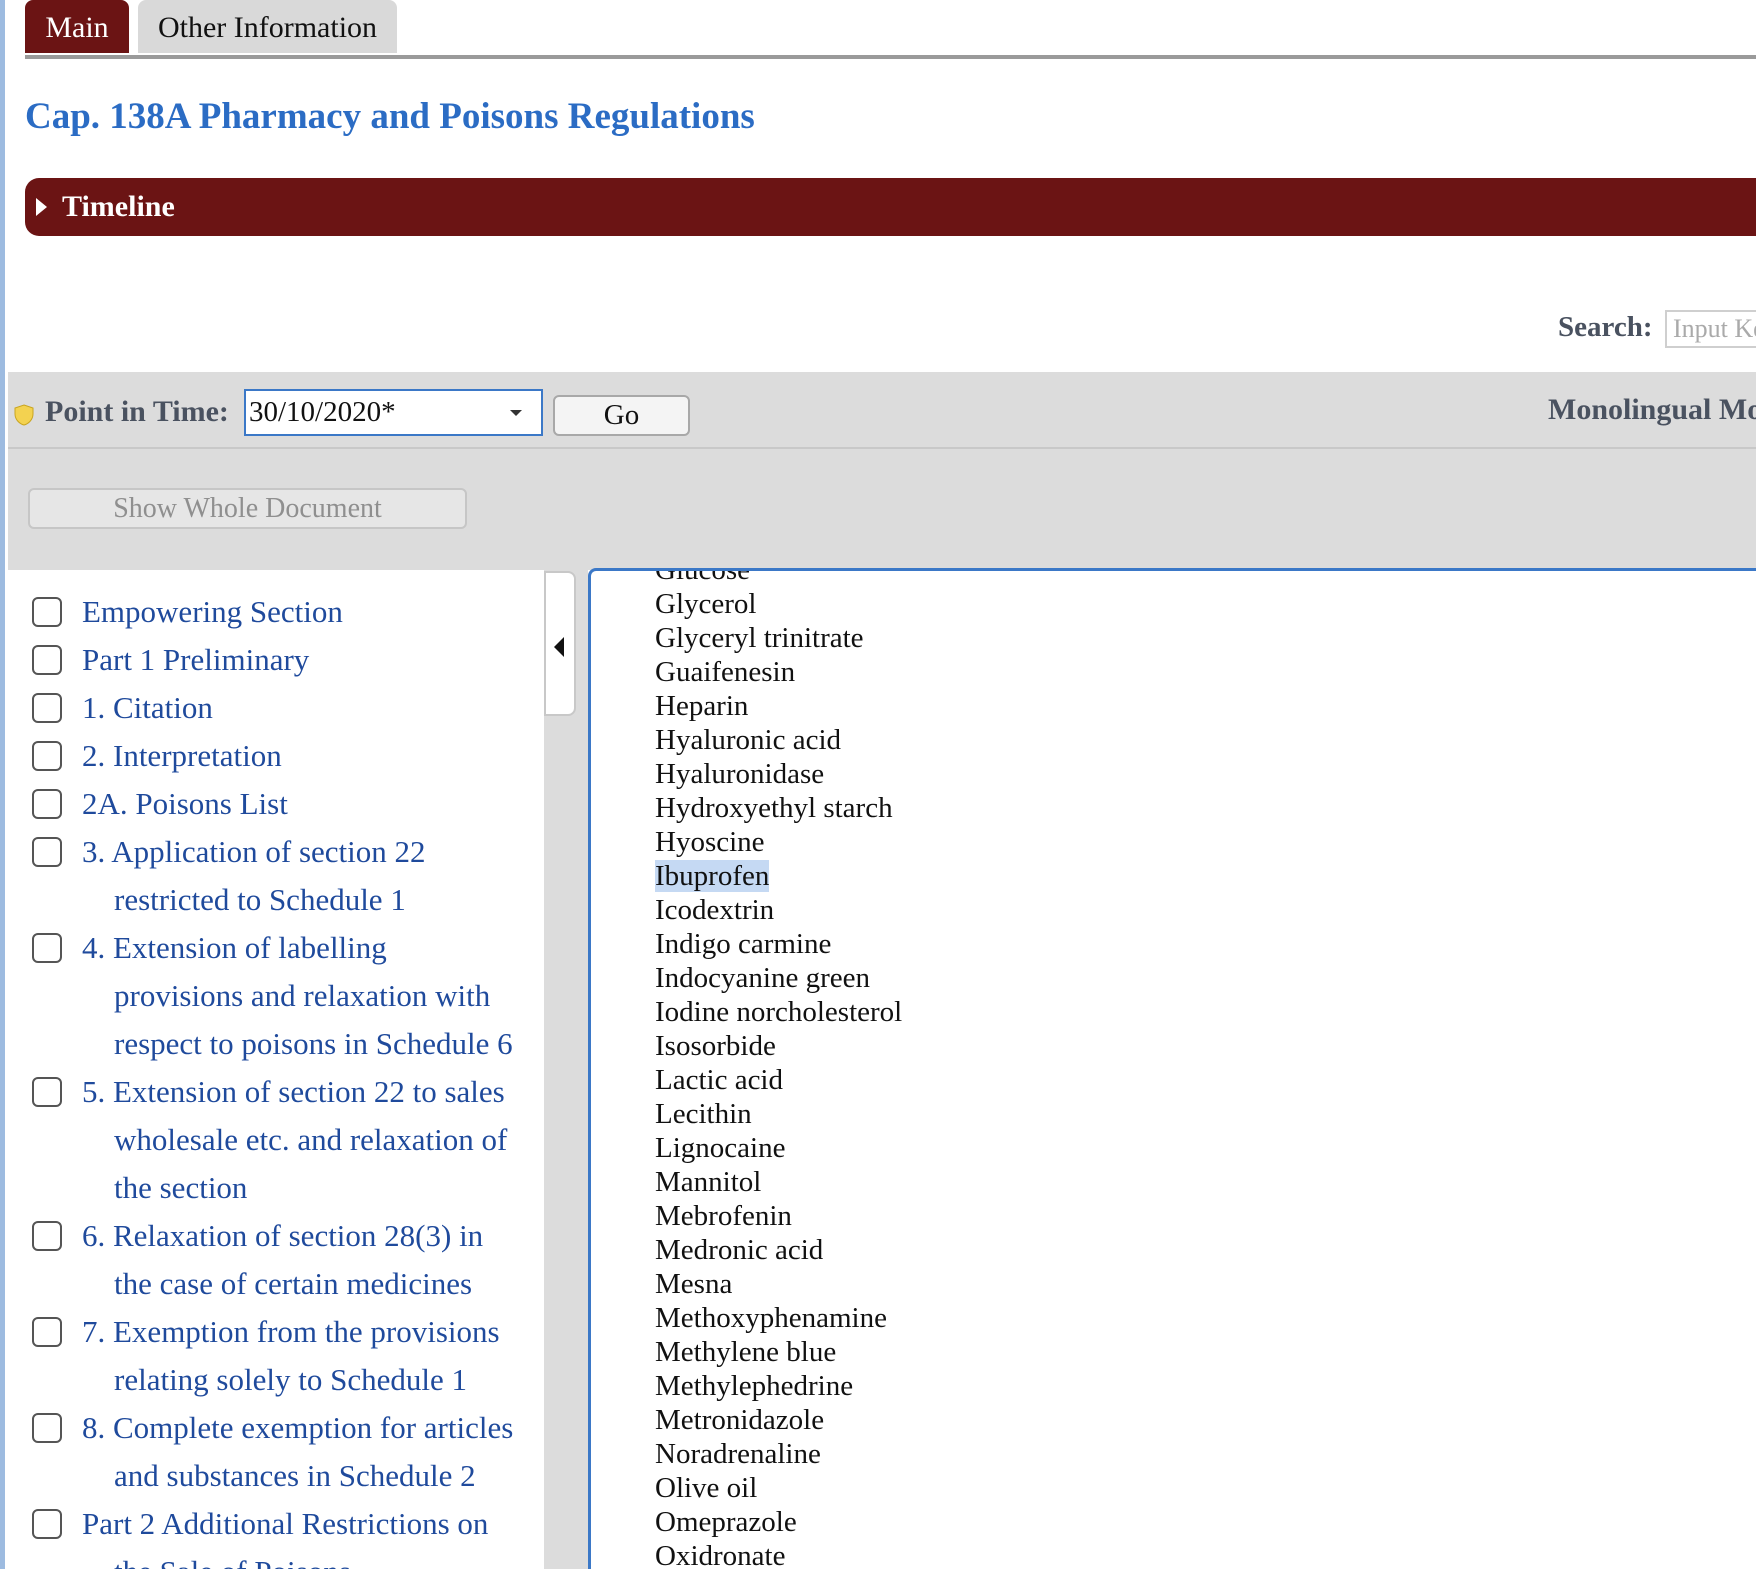  I want to click on poison-name: Glyceryl trinitrate, so click(759, 638).